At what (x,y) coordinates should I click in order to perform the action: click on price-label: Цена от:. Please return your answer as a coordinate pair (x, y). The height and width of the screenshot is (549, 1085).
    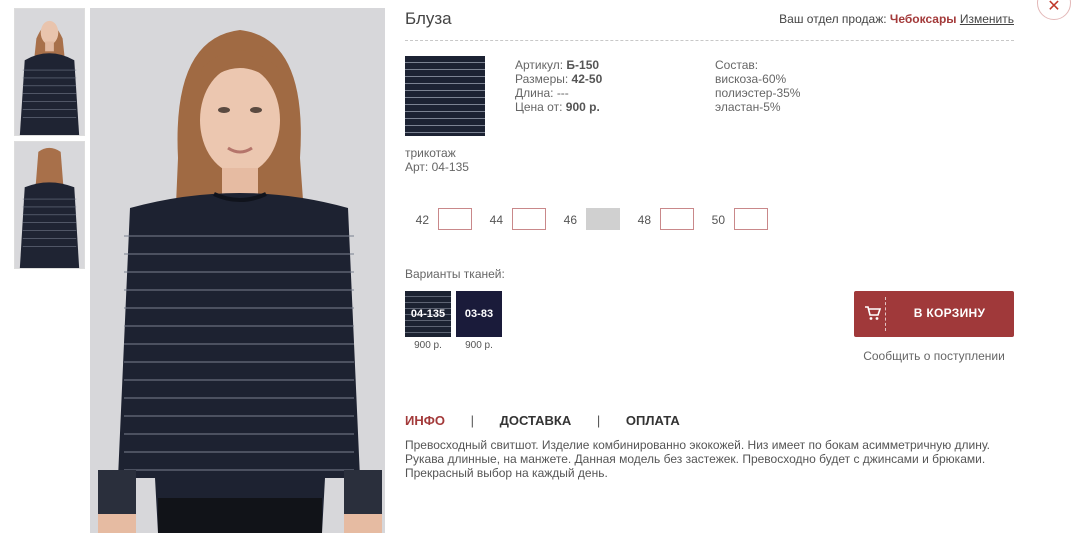
    Looking at the image, I should click on (539, 107).